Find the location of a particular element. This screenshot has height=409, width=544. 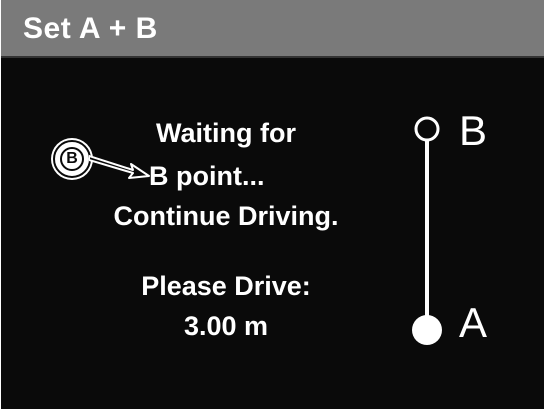

b-point-icon: B is located at coordinates (72, 159).